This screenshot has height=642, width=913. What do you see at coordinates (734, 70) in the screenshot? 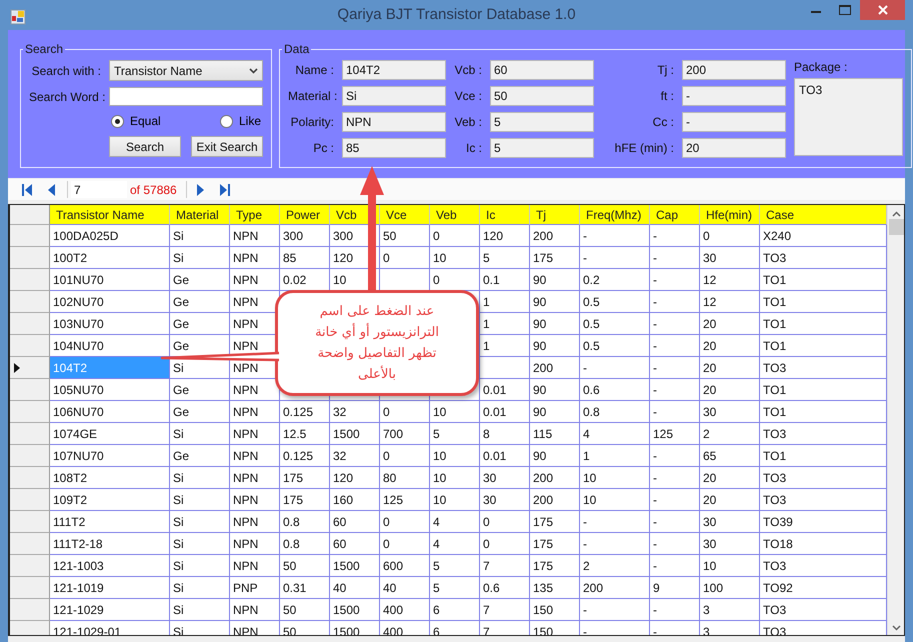
I see `value-field: 200` at bounding box center [734, 70].